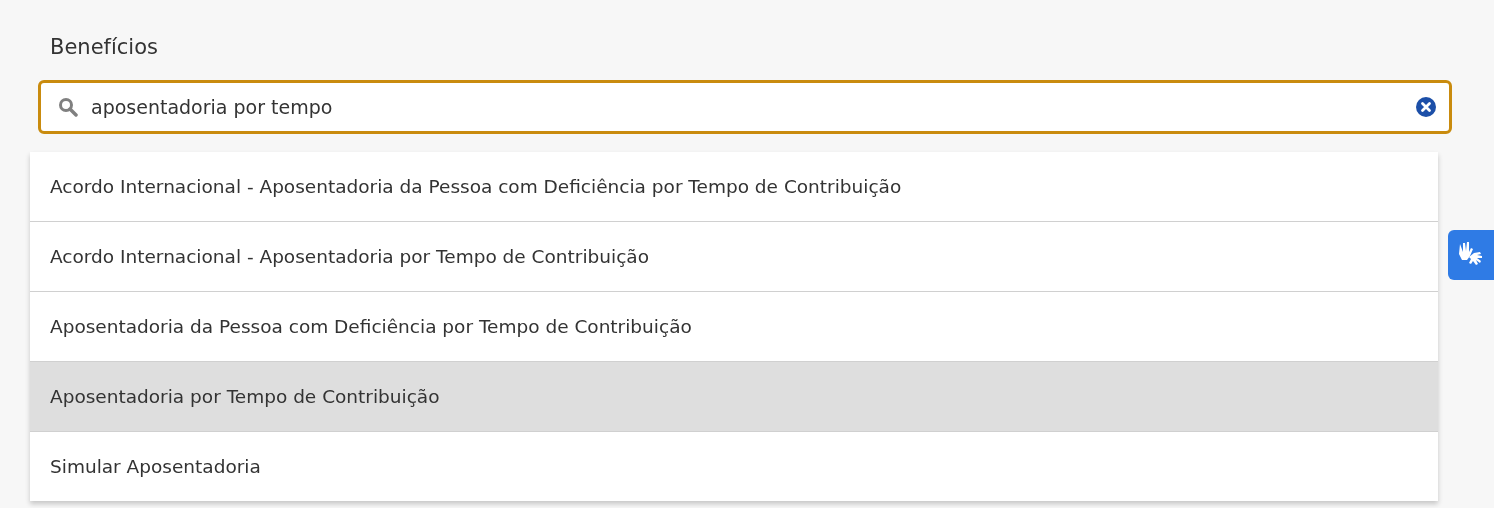  What do you see at coordinates (1471, 255) in the screenshot?
I see `sign-language-button` at bounding box center [1471, 255].